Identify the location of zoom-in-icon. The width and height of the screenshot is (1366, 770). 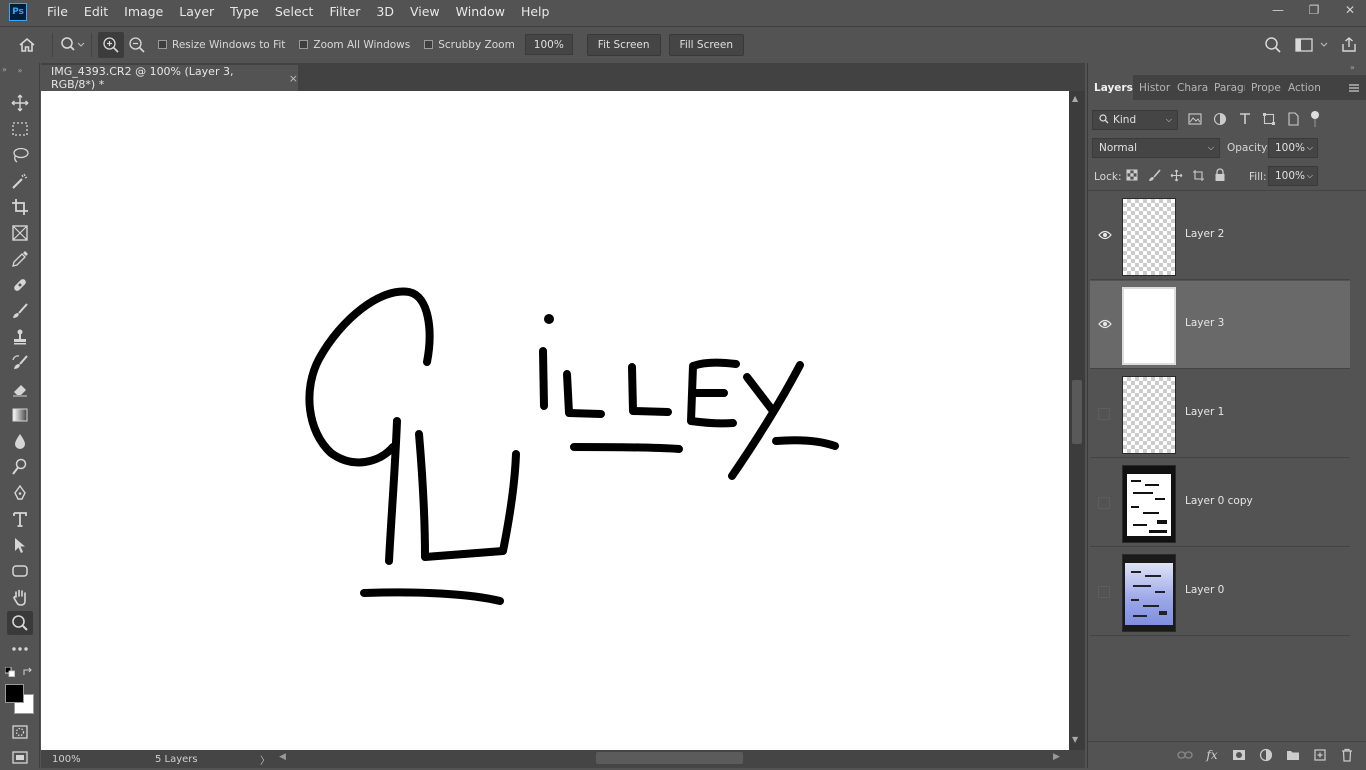
(111, 44).